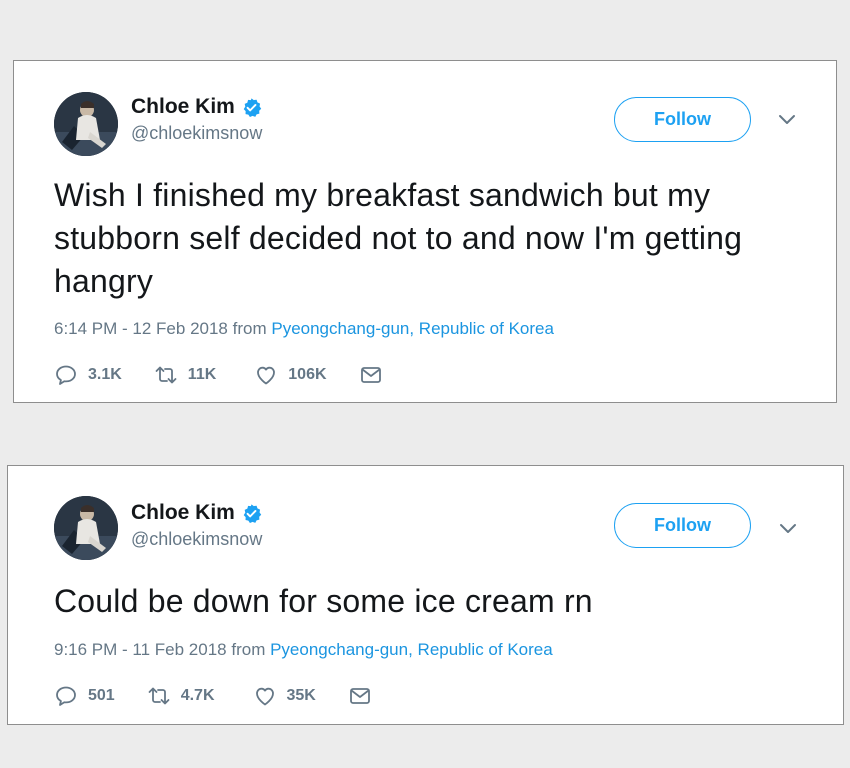 The image size is (850, 768). Describe the element at coordinates (84, 696) in the screenshot. I see `reply-button: 501` at that location.